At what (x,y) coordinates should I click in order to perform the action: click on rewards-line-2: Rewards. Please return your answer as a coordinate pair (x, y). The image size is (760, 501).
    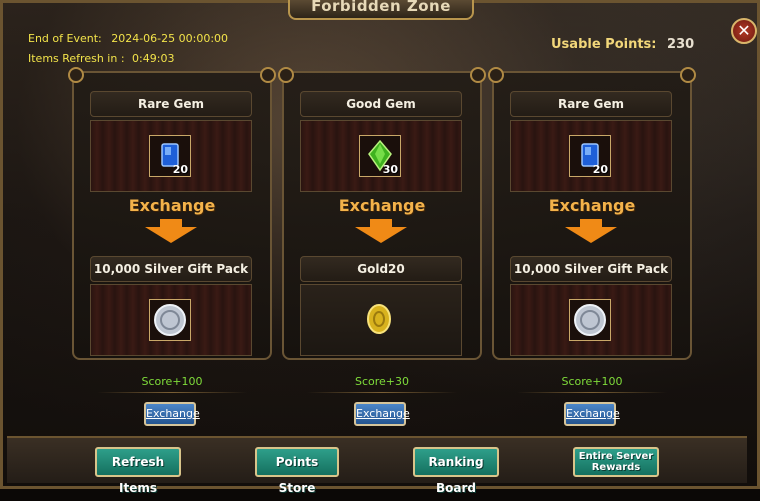
    Looking at the image, I should click on (616, 467).